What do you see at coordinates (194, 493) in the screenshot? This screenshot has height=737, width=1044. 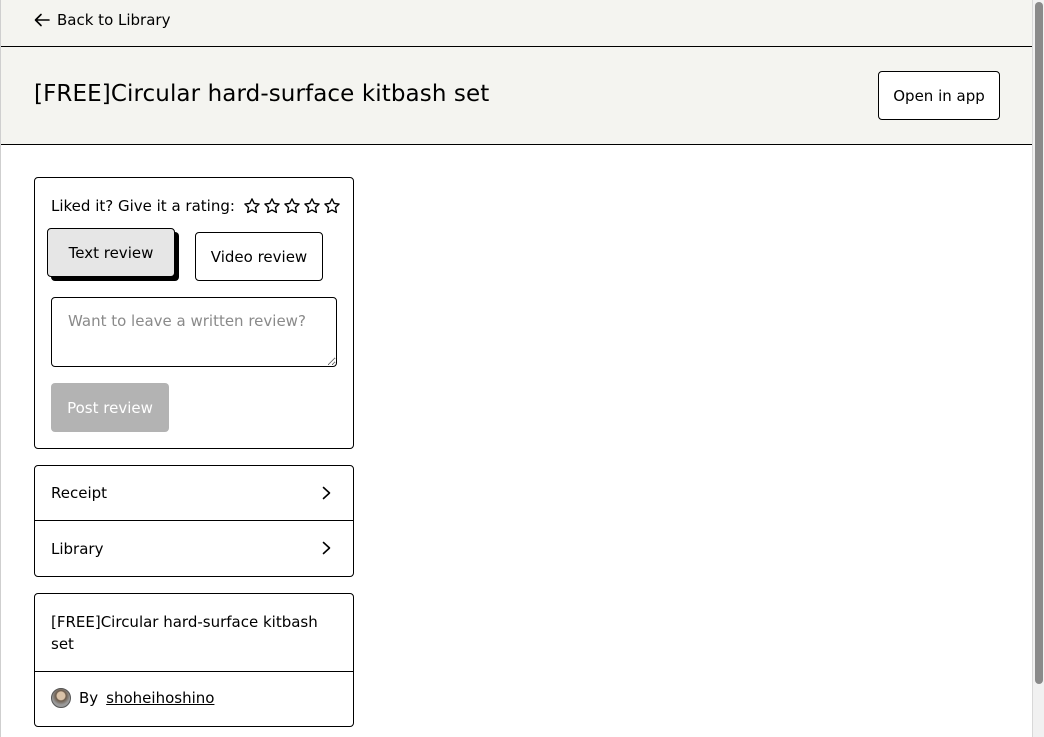 I see `receipt-link: Receipt` at bounding box center [194, 493].